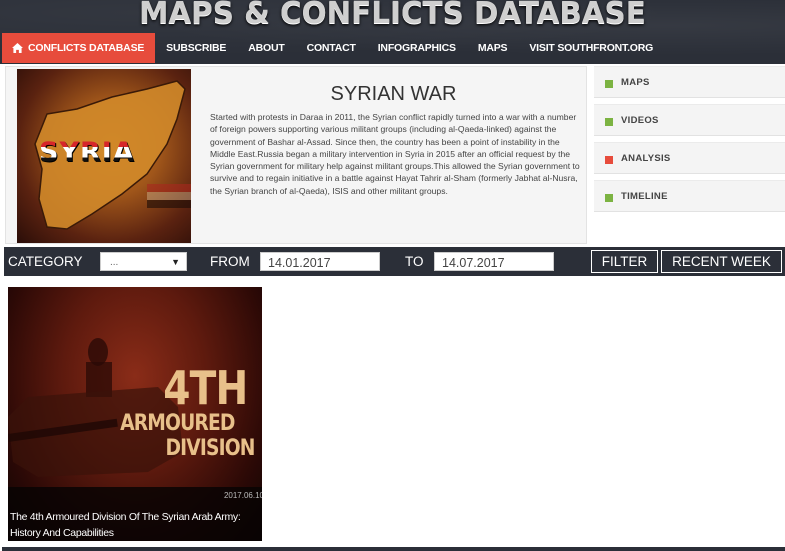 This screenshot has height=551, width=785. What do you see at coordinates (87, 152) in the screenshot?
I see `syria-image-text: SYRIA` at bounding box center [87, 152].